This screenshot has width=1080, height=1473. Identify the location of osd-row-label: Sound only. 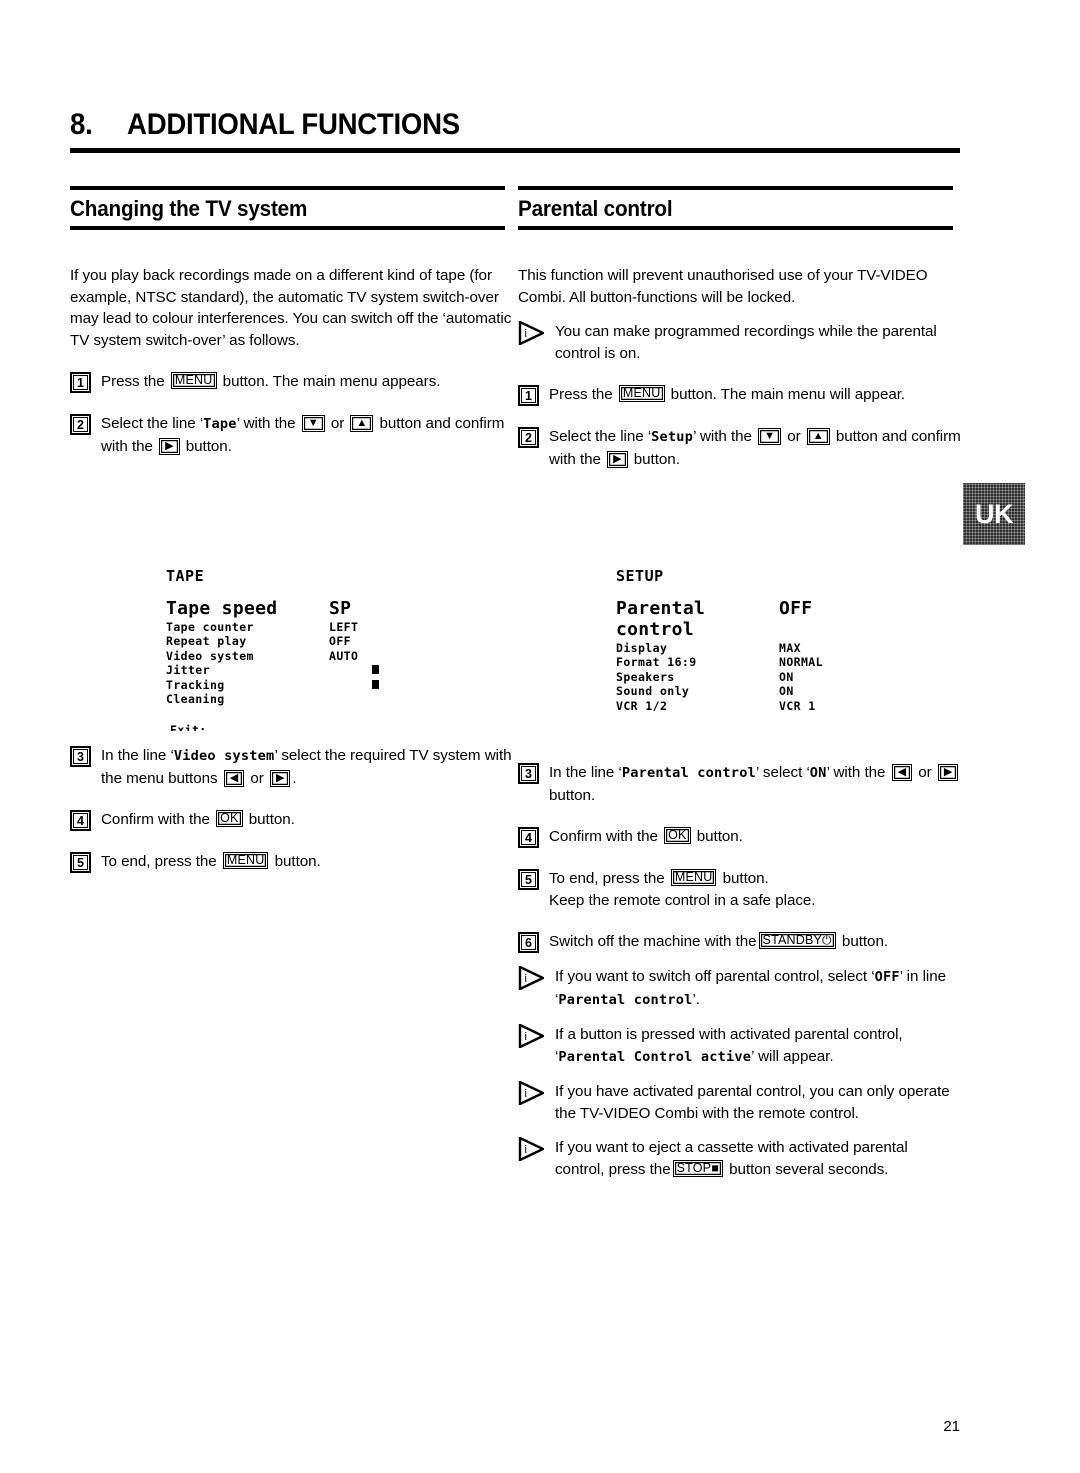
(653, 691).